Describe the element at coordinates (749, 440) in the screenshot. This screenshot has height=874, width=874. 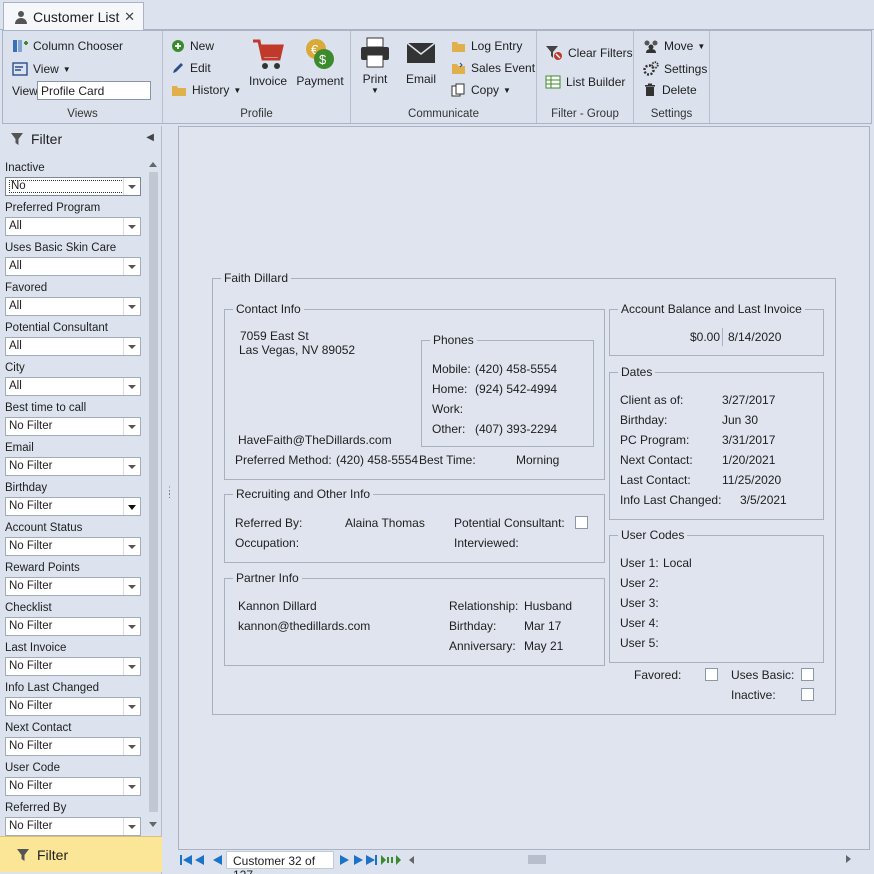
I see `date-value: 3/31/2017` at that location.